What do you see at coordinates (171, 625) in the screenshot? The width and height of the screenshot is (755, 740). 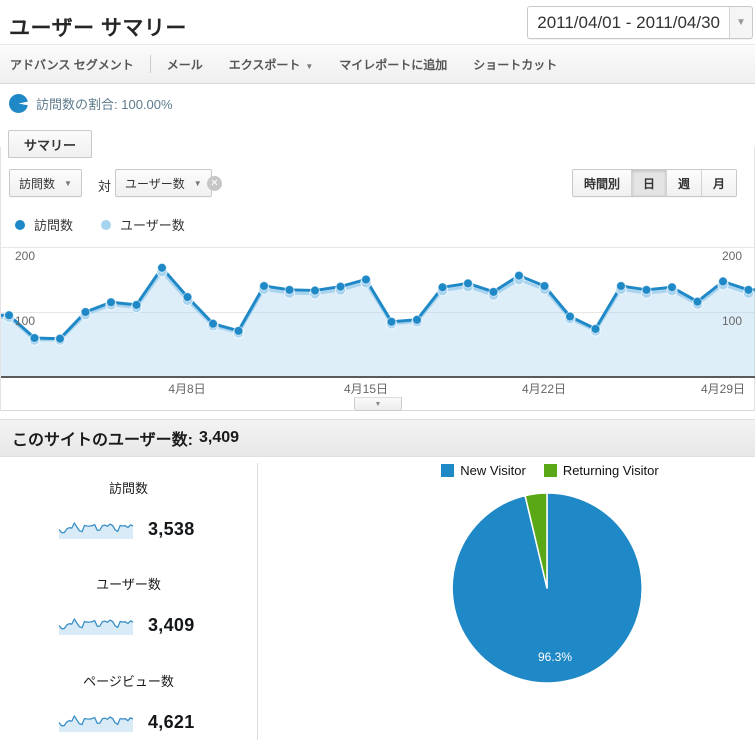 I see `metric-users-value: 3,409` at bounding box center [171, 625].